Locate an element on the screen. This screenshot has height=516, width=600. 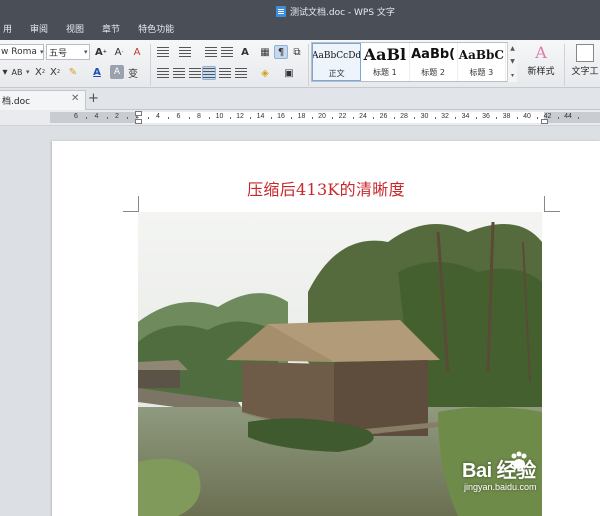
ruler-tick-label: 26 is located at coordinates (383, 116).